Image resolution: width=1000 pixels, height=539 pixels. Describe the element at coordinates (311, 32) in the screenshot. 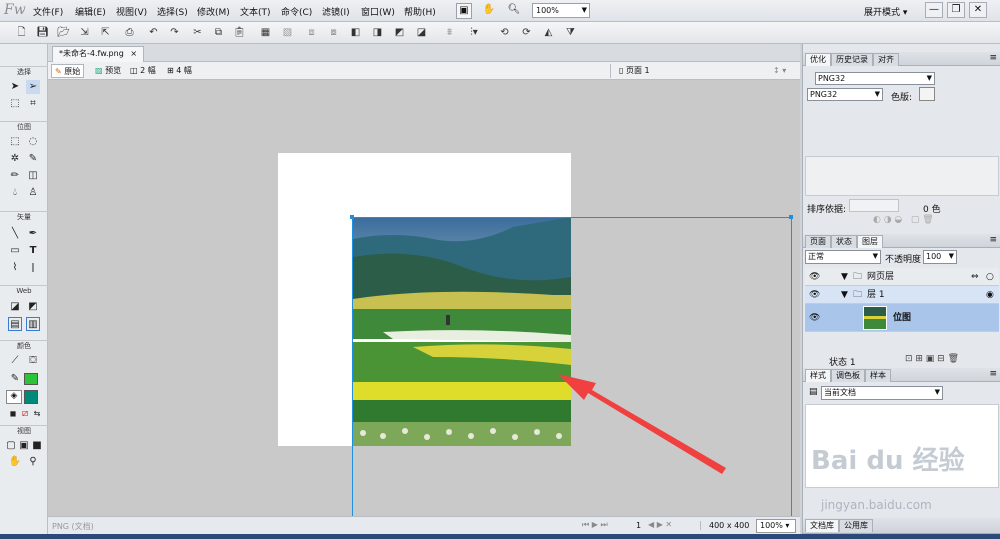

I see `join-icon: ⧈` at that location.